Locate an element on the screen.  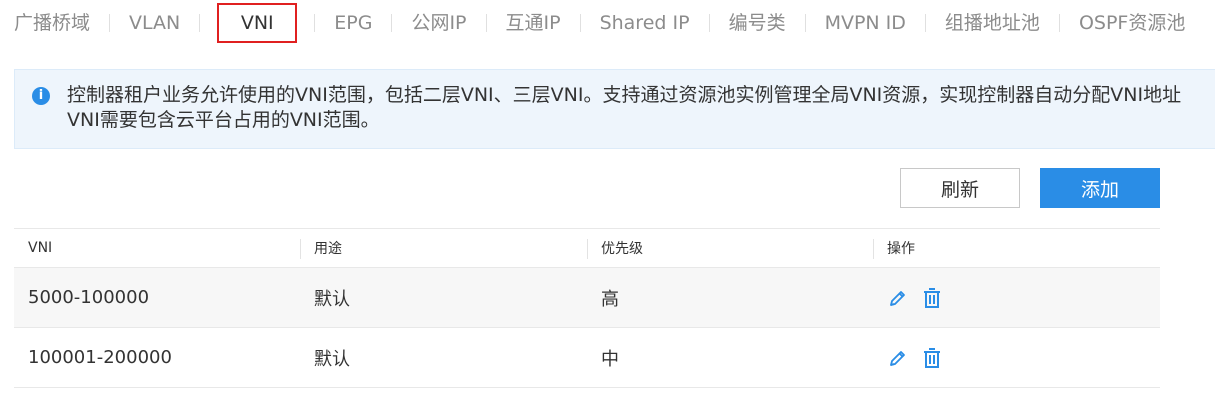
tab-mvpn-id: MVPN ID is located at coordinates (865, 23).